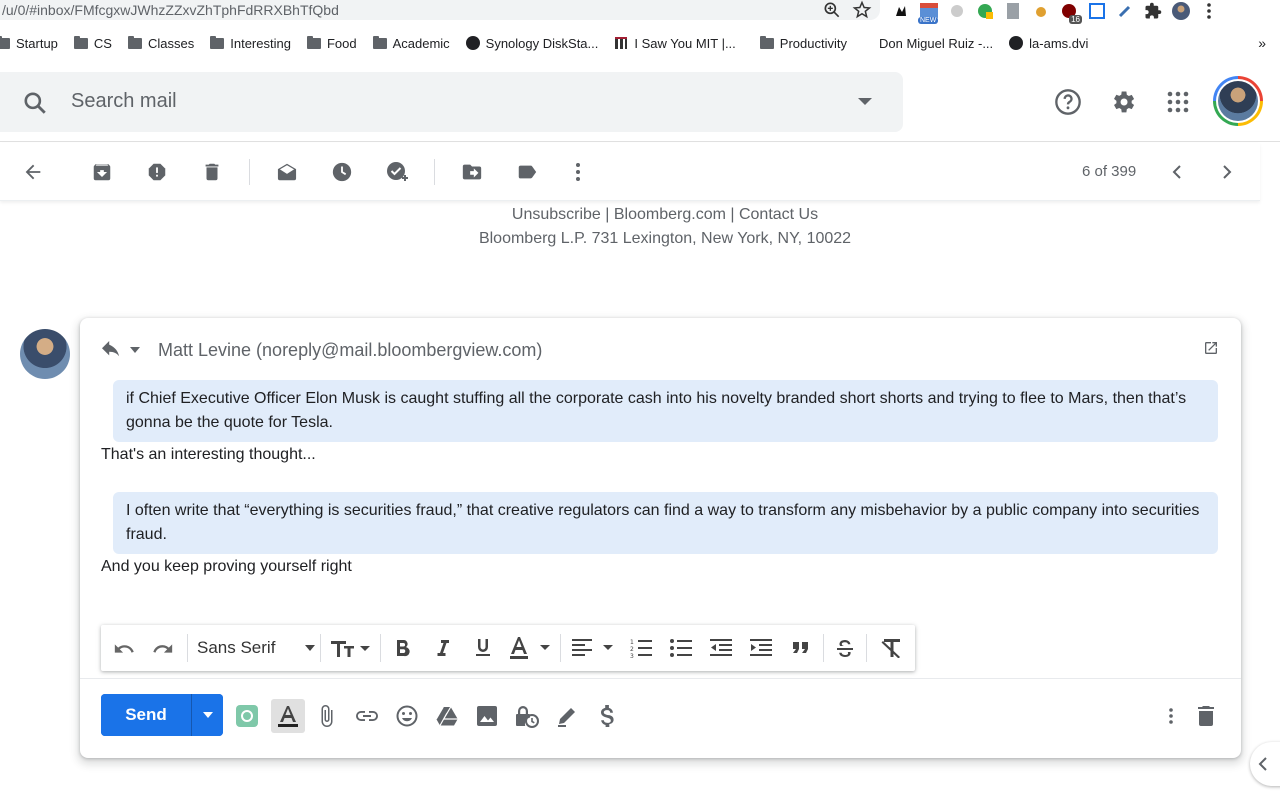  What do you see at coordinates (256, 648) in the screenshot?
I see `font-family-select: Sans Serif` at bounding box center [256, 648].